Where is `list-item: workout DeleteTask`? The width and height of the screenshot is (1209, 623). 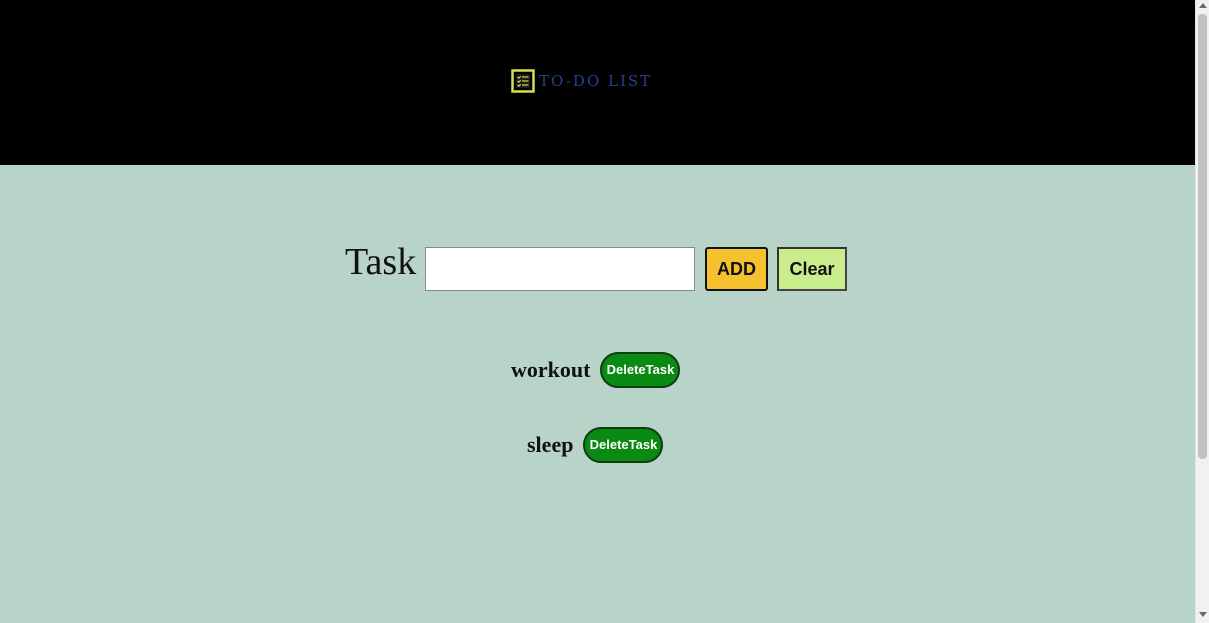
list-item: workout DeleteTask is located at coordinates (596, 370).